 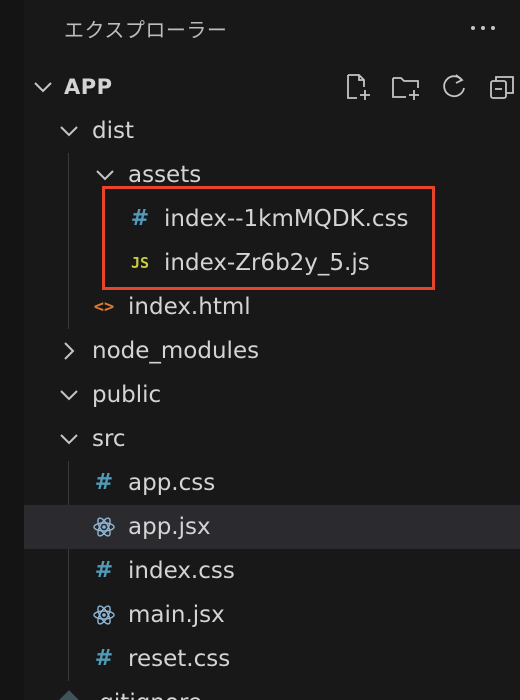 I want to click on folder-label: dist, so click(x=113, y=131).